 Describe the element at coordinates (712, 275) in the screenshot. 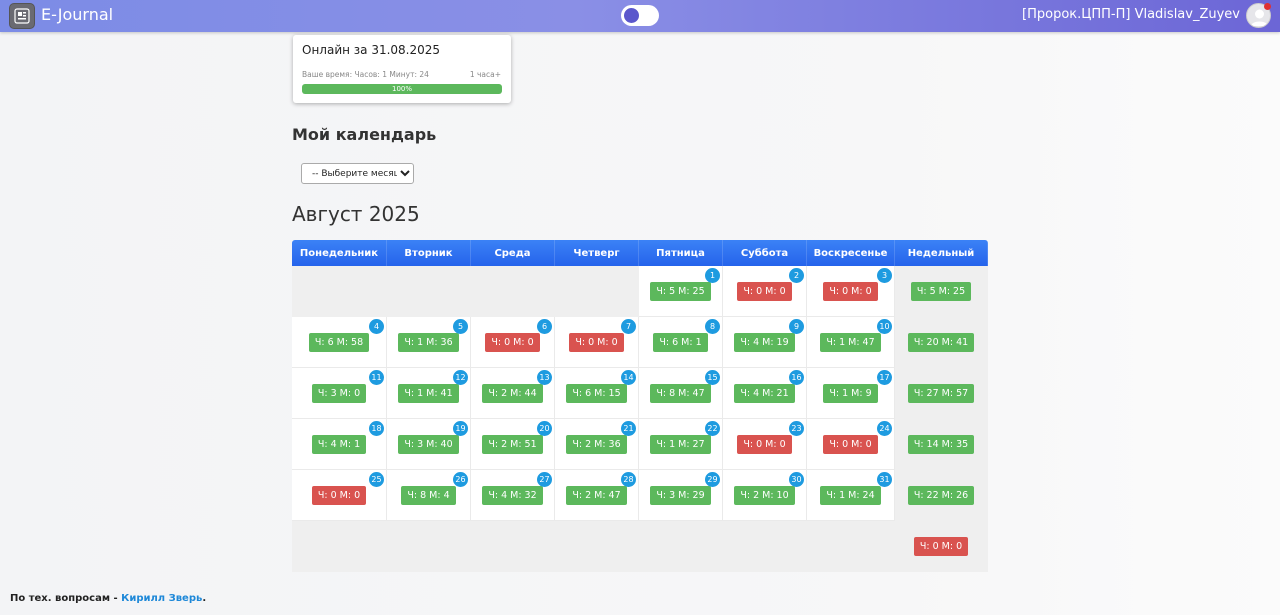

I see `day-number-badge: 1` at that location.